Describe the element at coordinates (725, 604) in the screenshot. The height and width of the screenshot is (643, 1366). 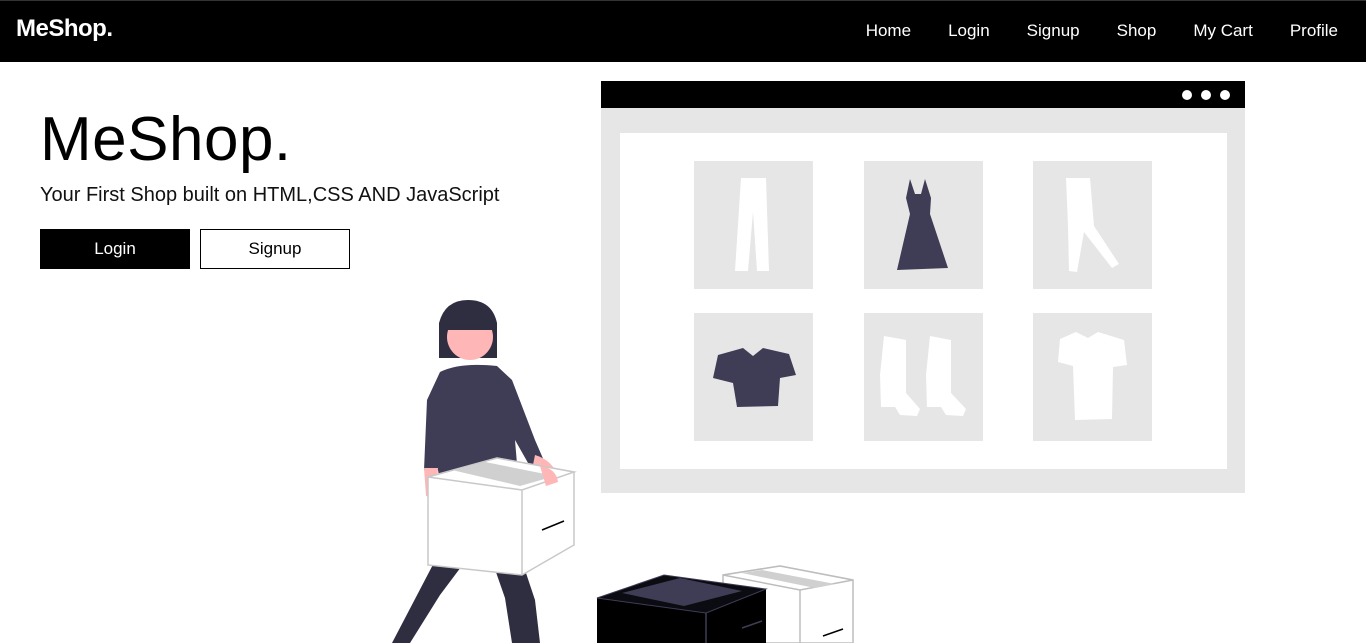
I see `floor-boxes-graphic` at that location.